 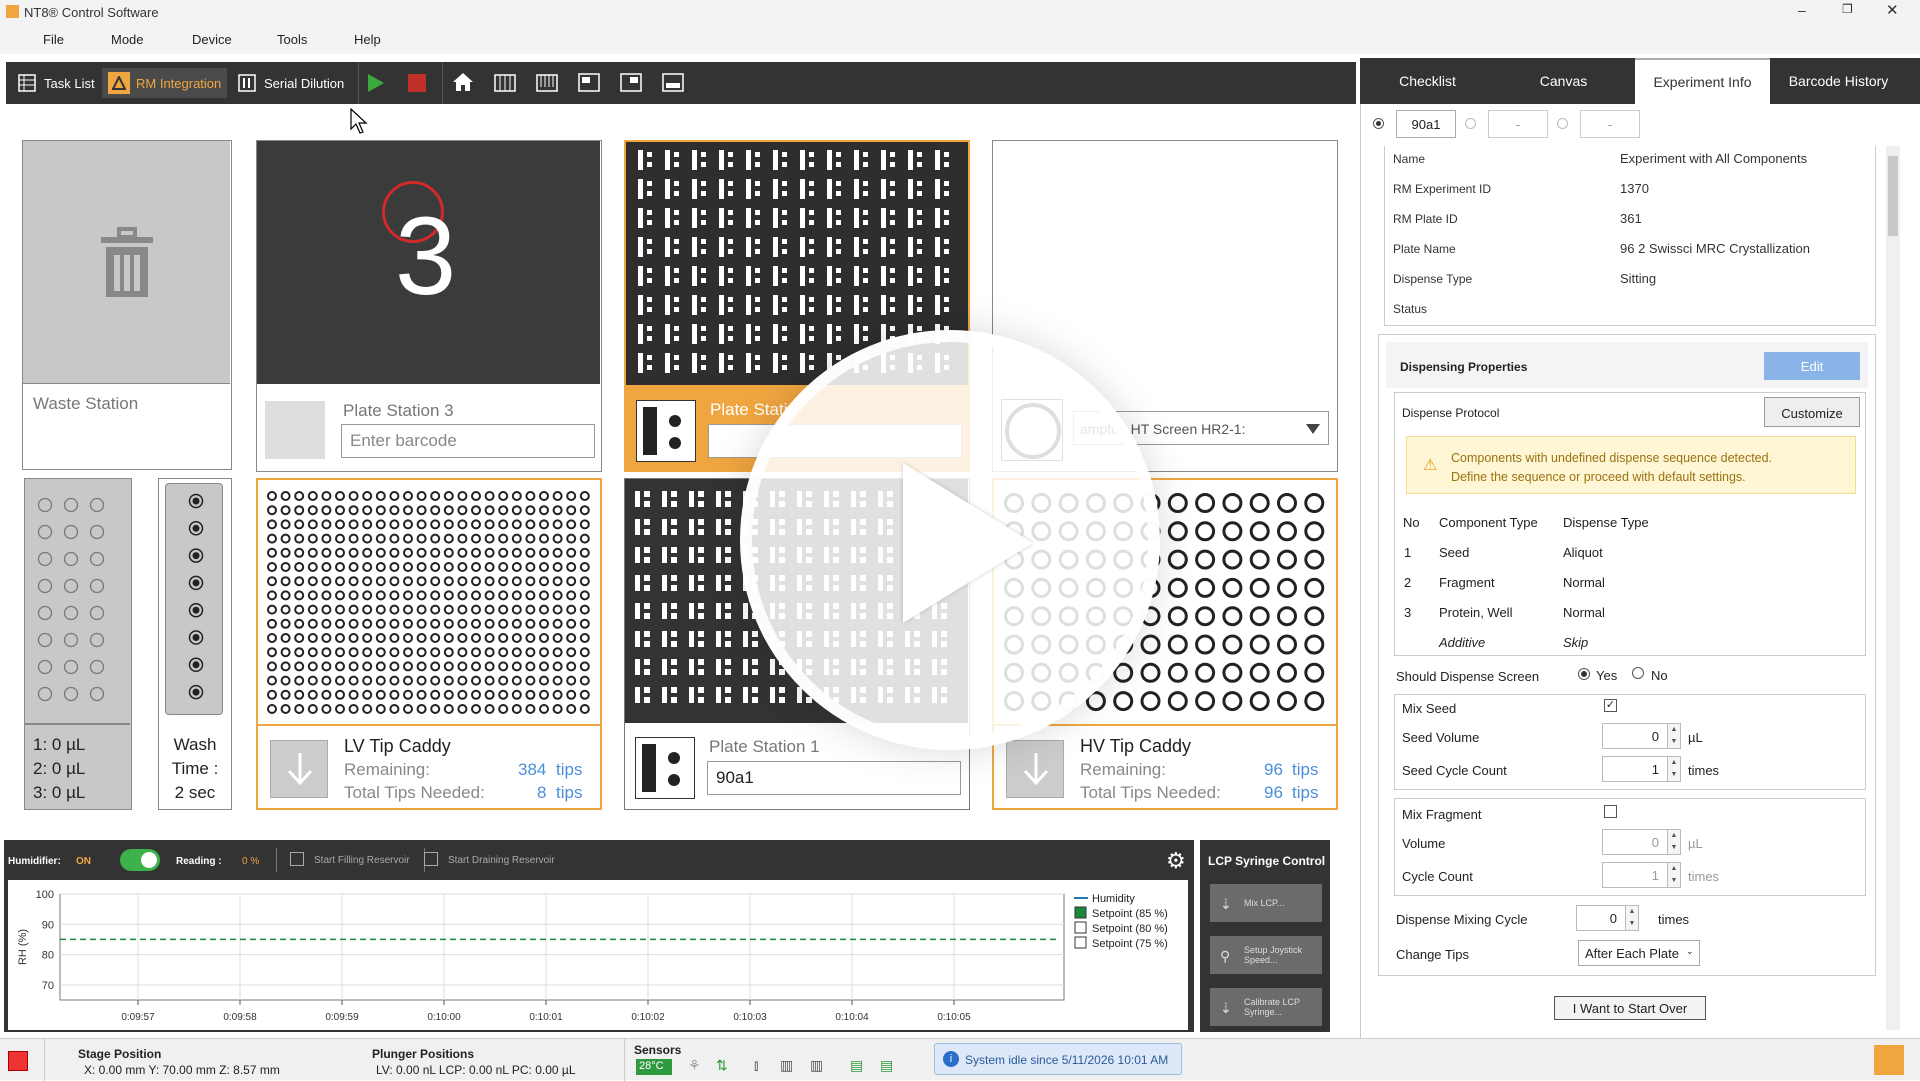 I want to click on stop-icon, so click(x=417, y=83).